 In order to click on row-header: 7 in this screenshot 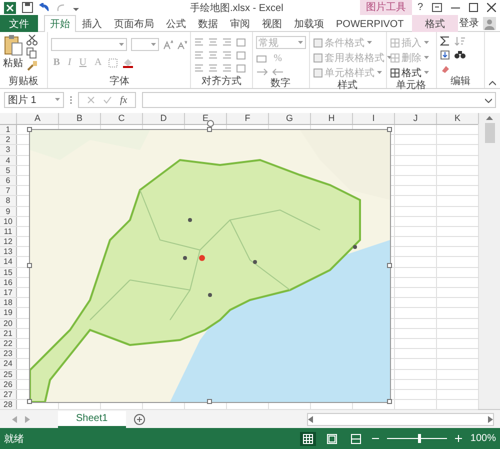, I will do `click(8, 191)`.